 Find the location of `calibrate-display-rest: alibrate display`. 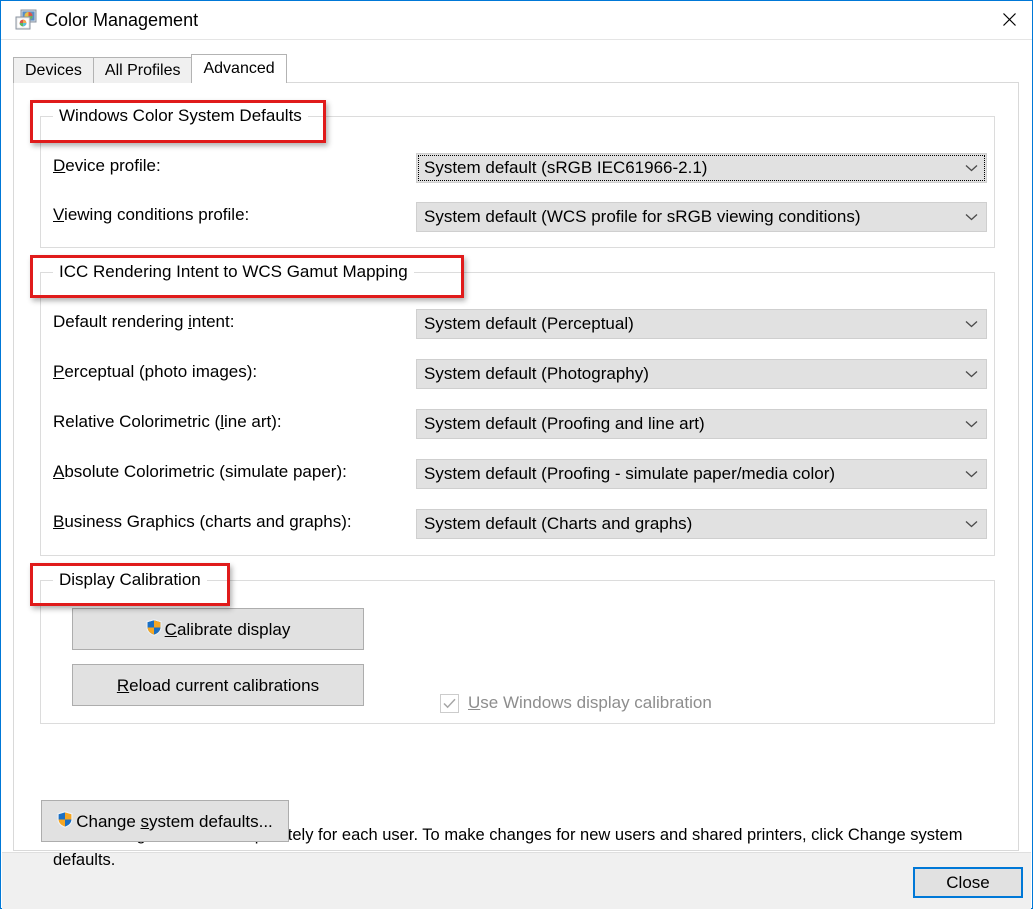

calibrate-display-rest: alibrate display is located at coordinates (233, 629).